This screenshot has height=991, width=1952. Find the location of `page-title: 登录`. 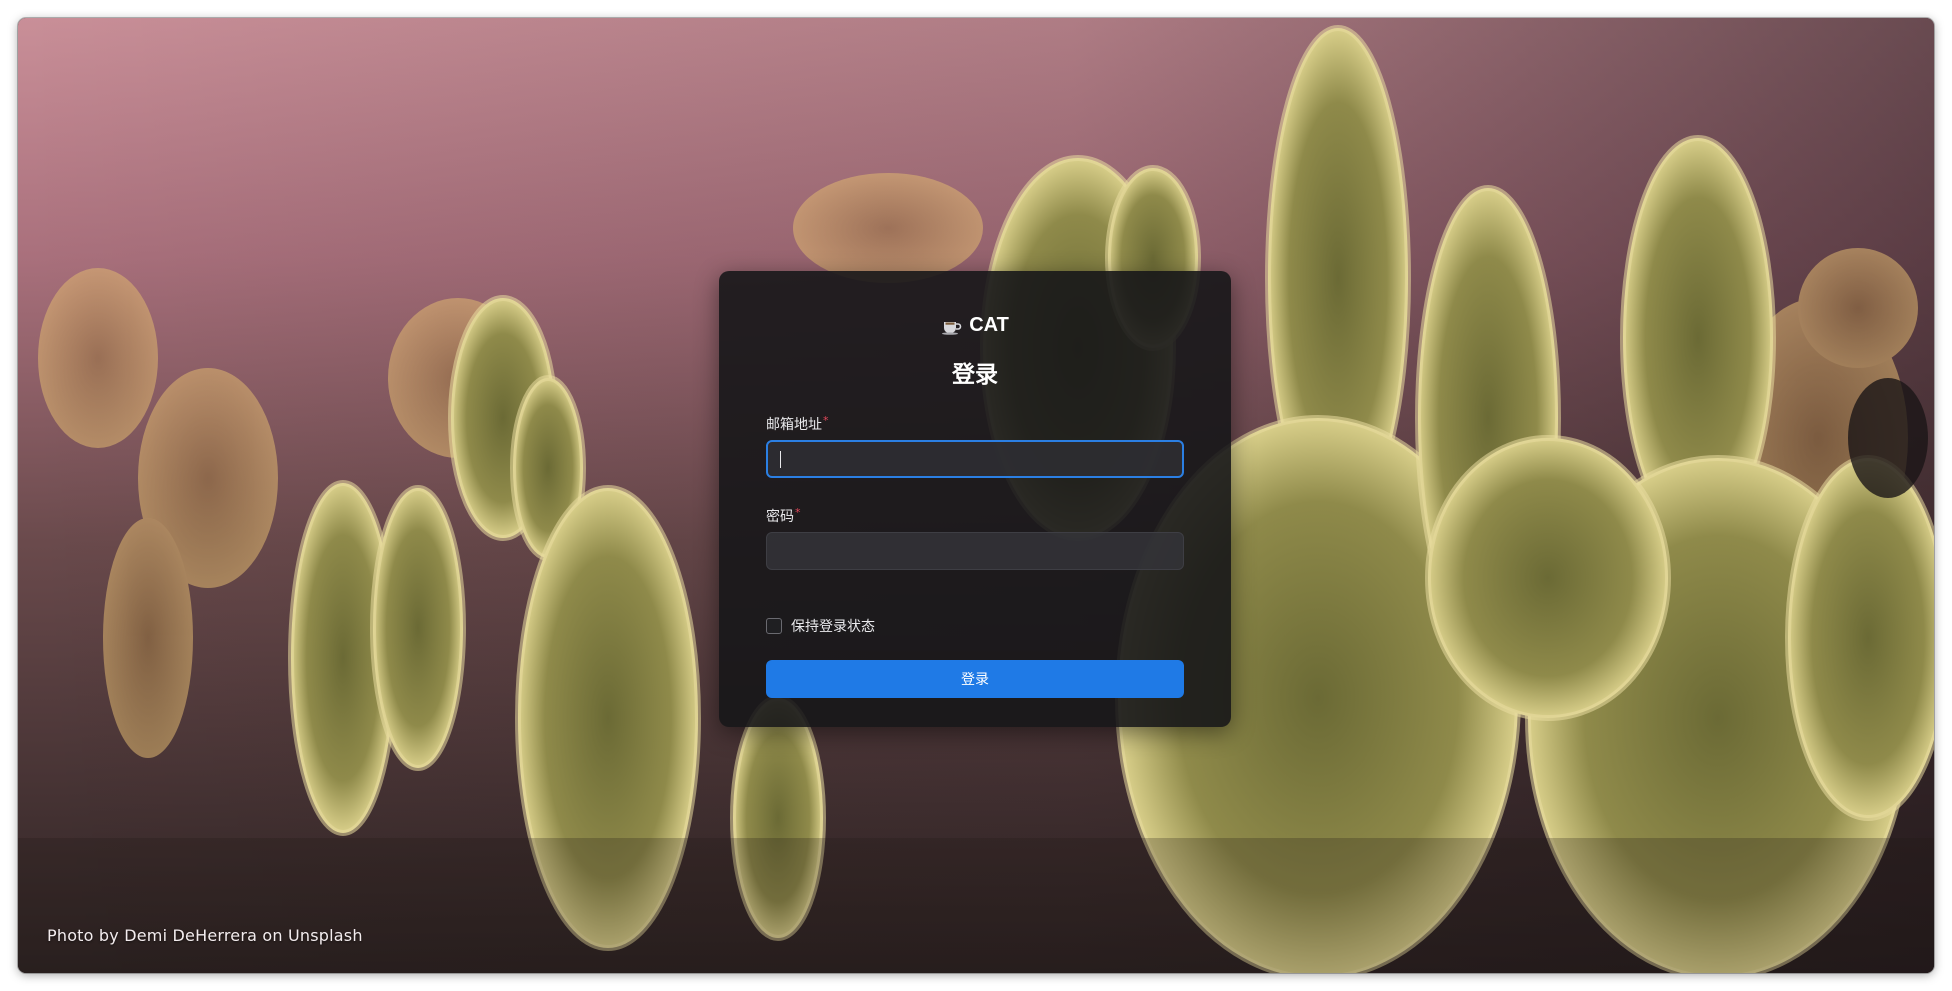

page-title: 登录 is located at coordinates (975, 375).